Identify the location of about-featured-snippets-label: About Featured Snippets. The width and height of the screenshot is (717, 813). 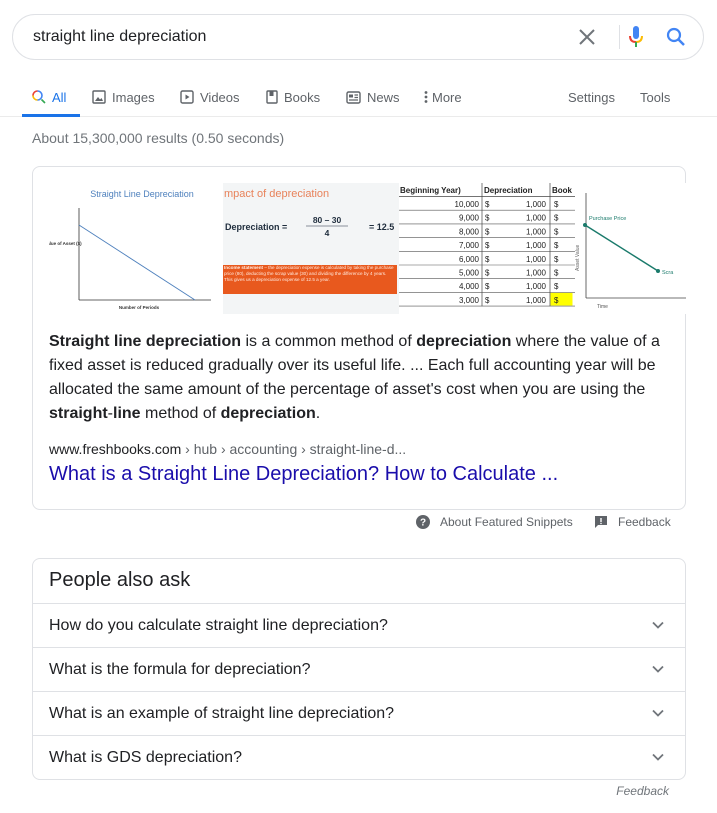
(506, 522).